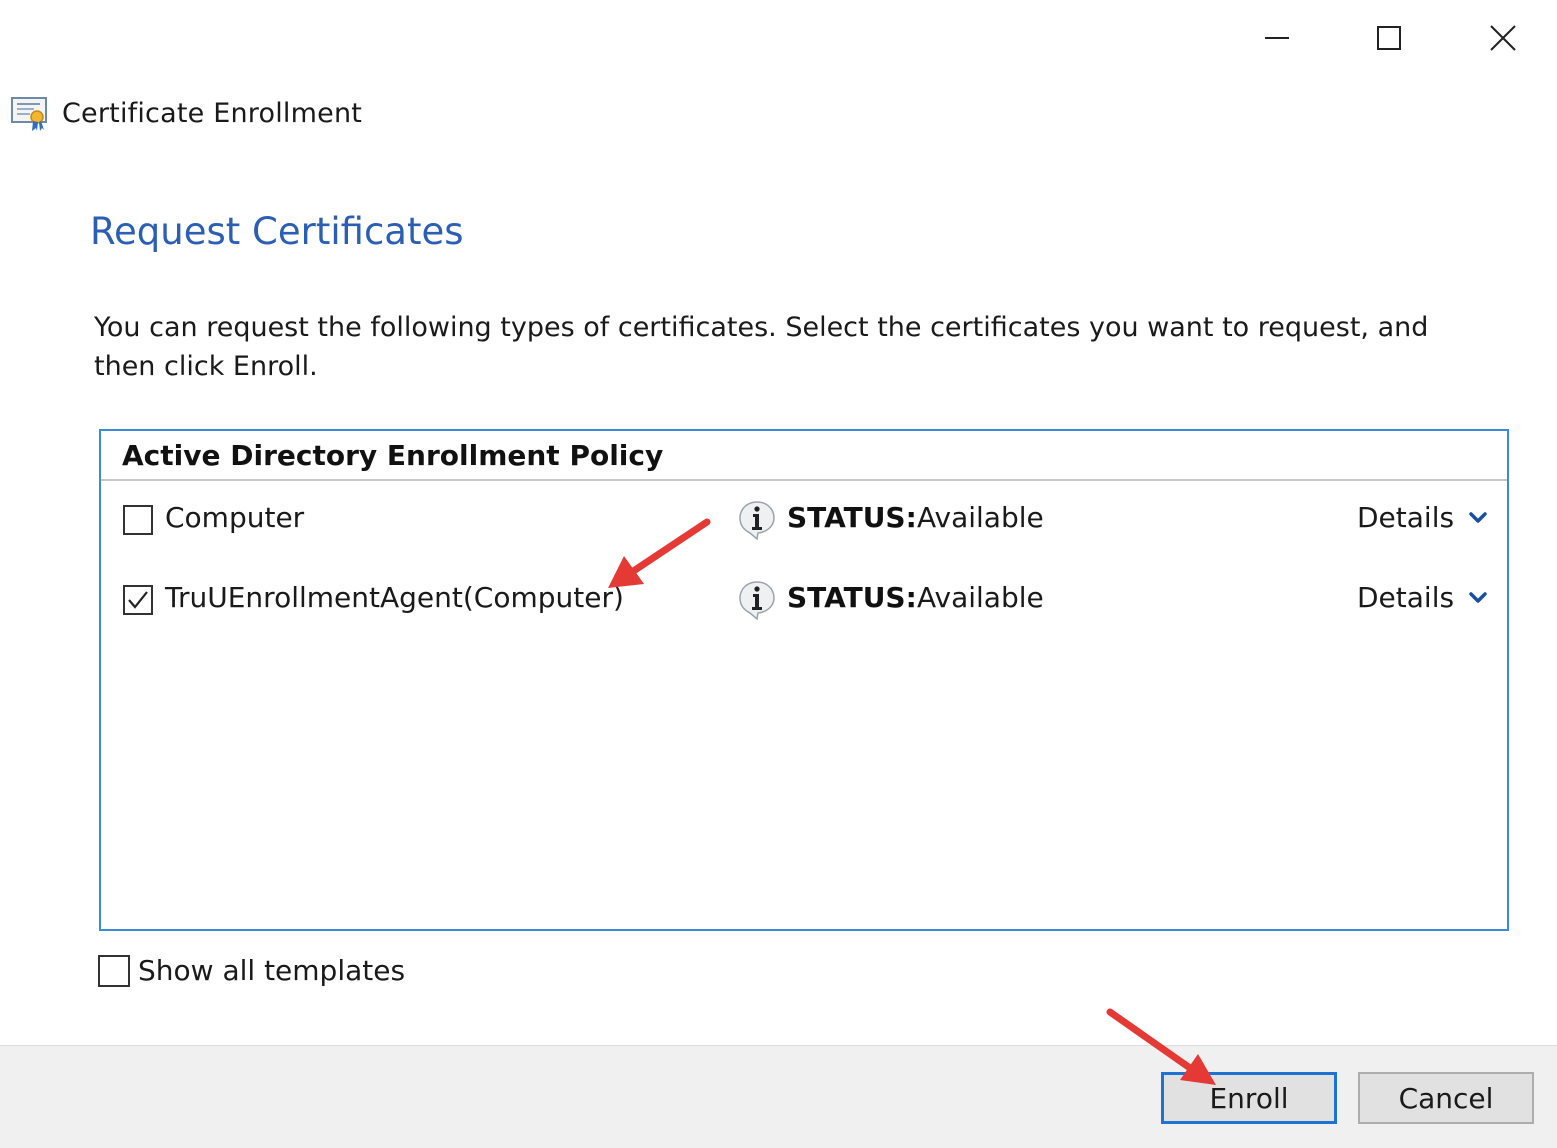 This screenshot has width=1557, height=1148. I want to click on cancel-button: Cancel, so click(1446, 1098).